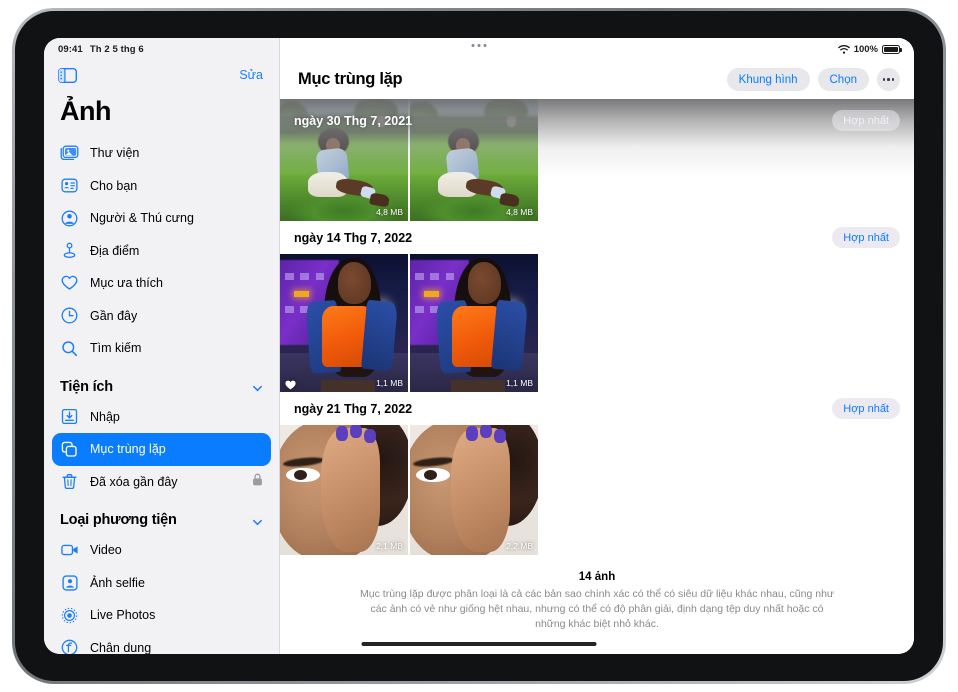 Image resolution: width=958 pixels, height=692 pixels. What do you see at coordinates (843, 49) in the screenshot?
I see `wifi-icon` at bounding box center [843, 49].